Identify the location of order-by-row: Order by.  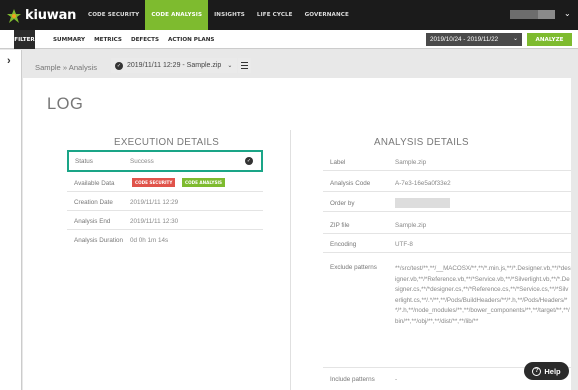
(447, 203).